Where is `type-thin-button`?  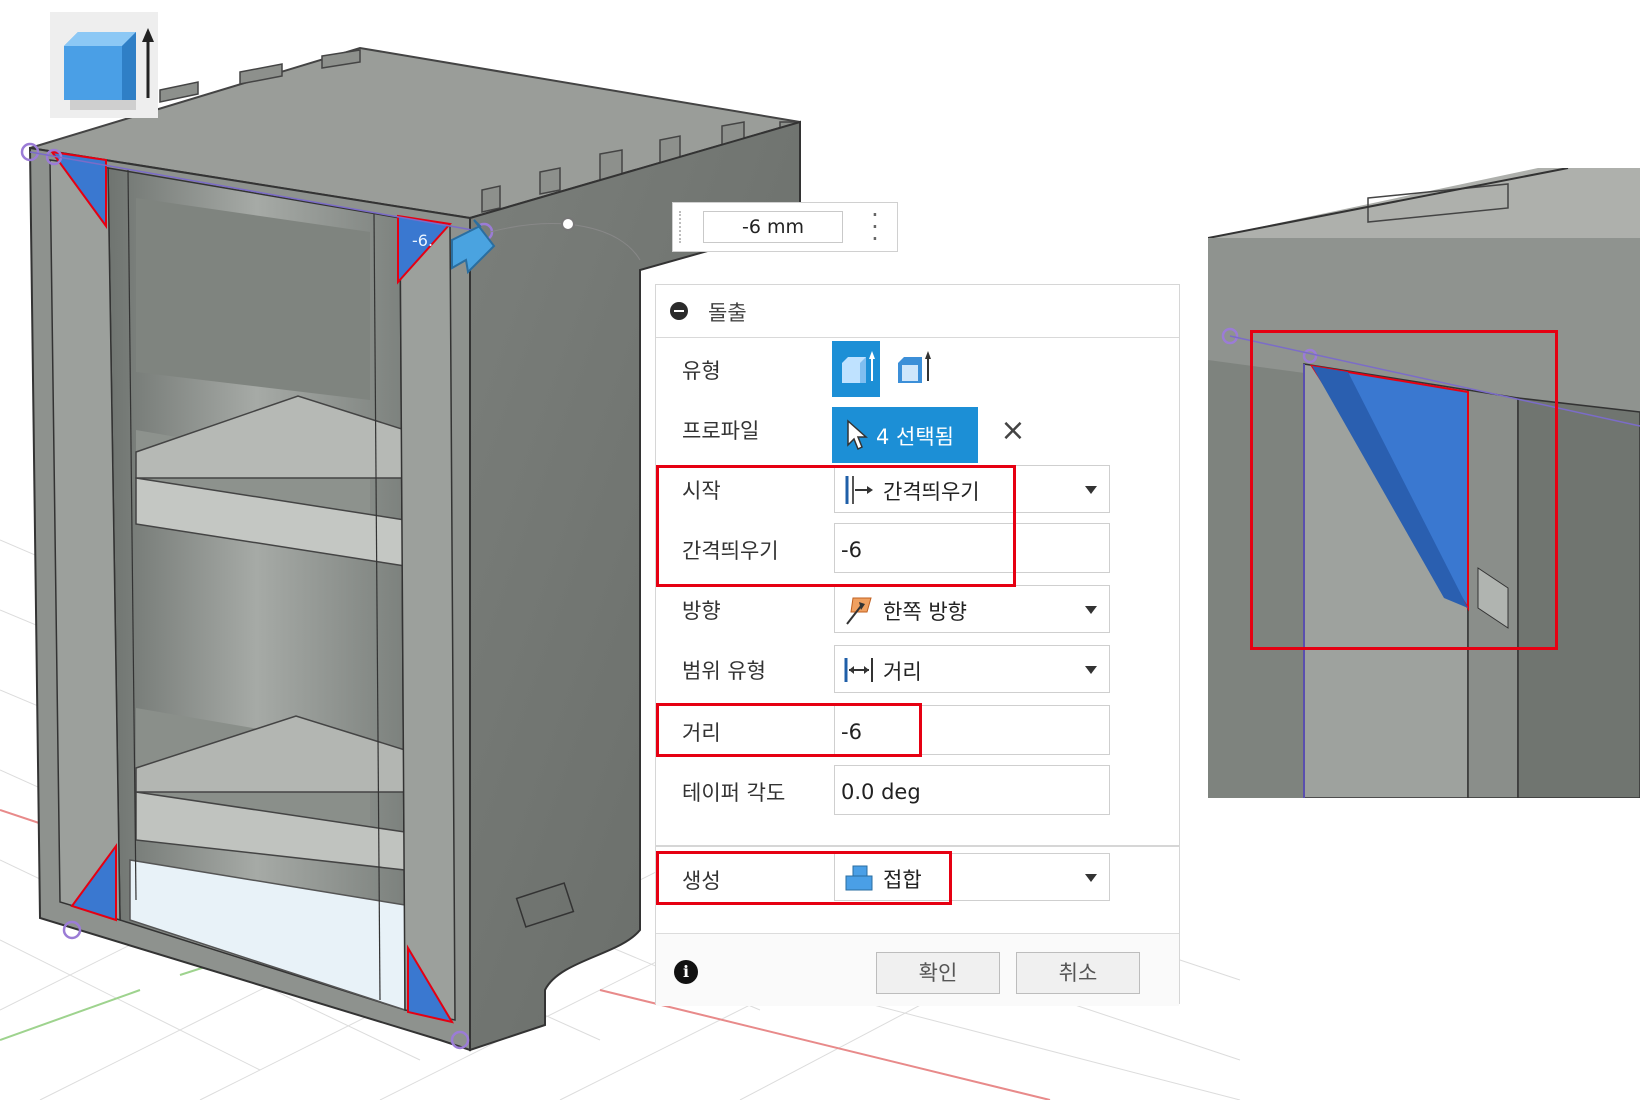 type-thin-button is located at coordinates (912, 369).